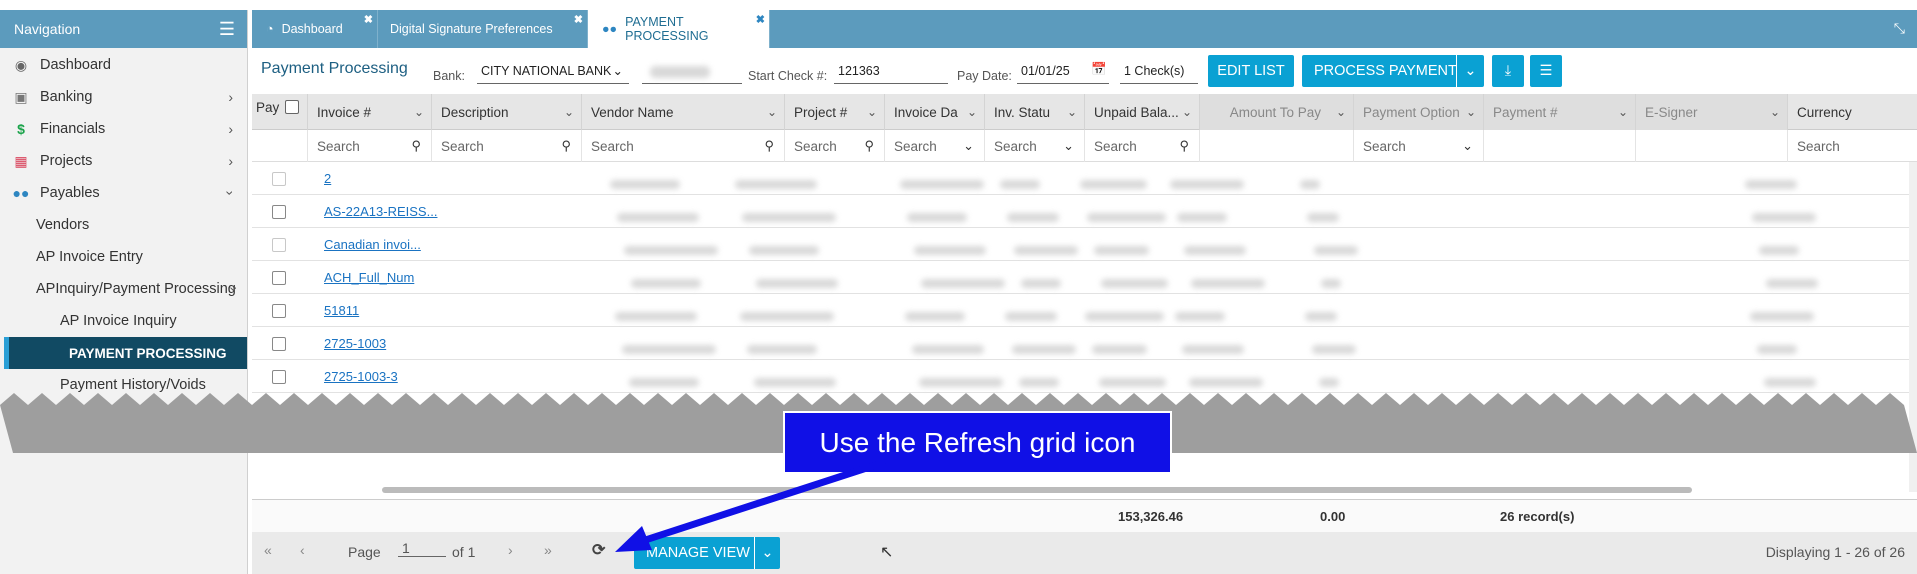 This screenshot has width=1917, height=574. I want to click on dollar-icon: $, so click(21, 129).